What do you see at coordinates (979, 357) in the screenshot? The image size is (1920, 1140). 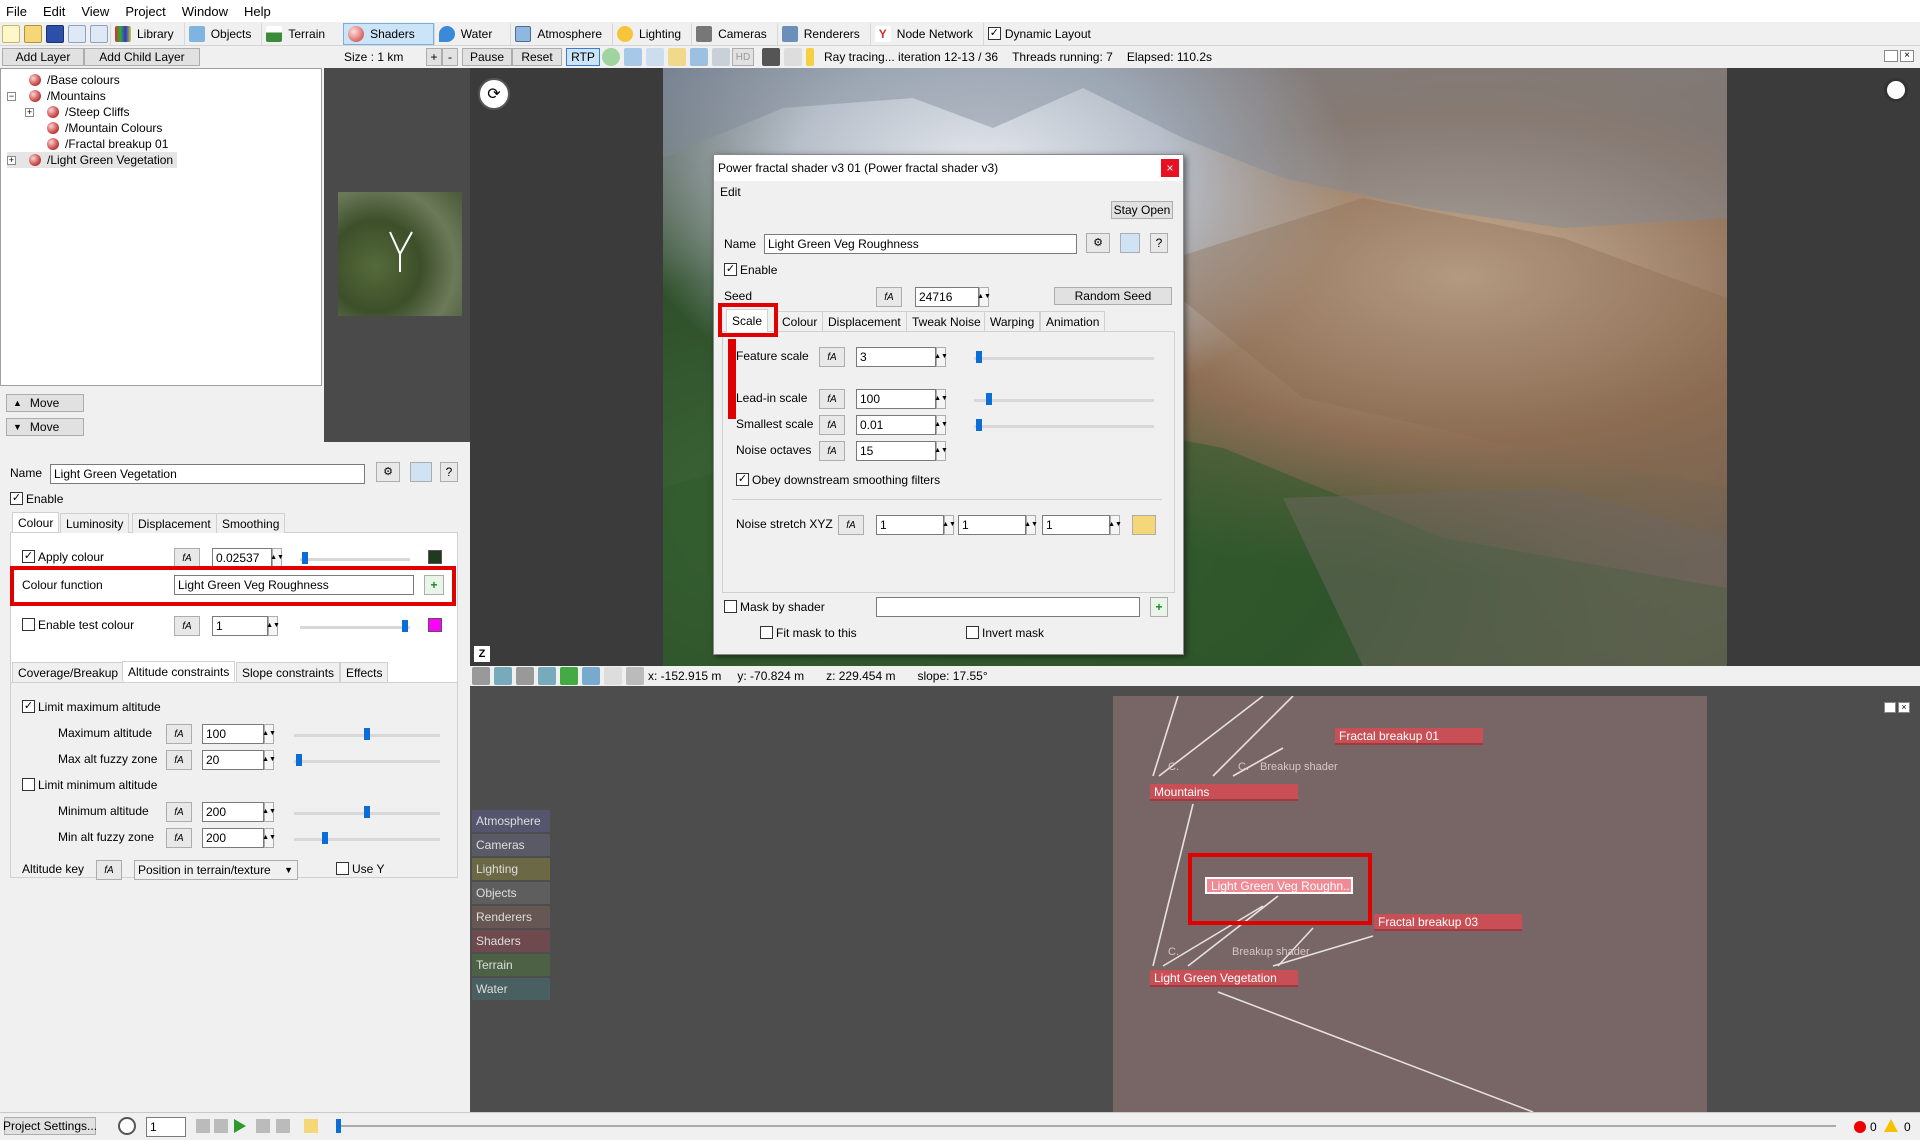 I see `feature-scale-slider-thumb` at bounding box center [979, 357].